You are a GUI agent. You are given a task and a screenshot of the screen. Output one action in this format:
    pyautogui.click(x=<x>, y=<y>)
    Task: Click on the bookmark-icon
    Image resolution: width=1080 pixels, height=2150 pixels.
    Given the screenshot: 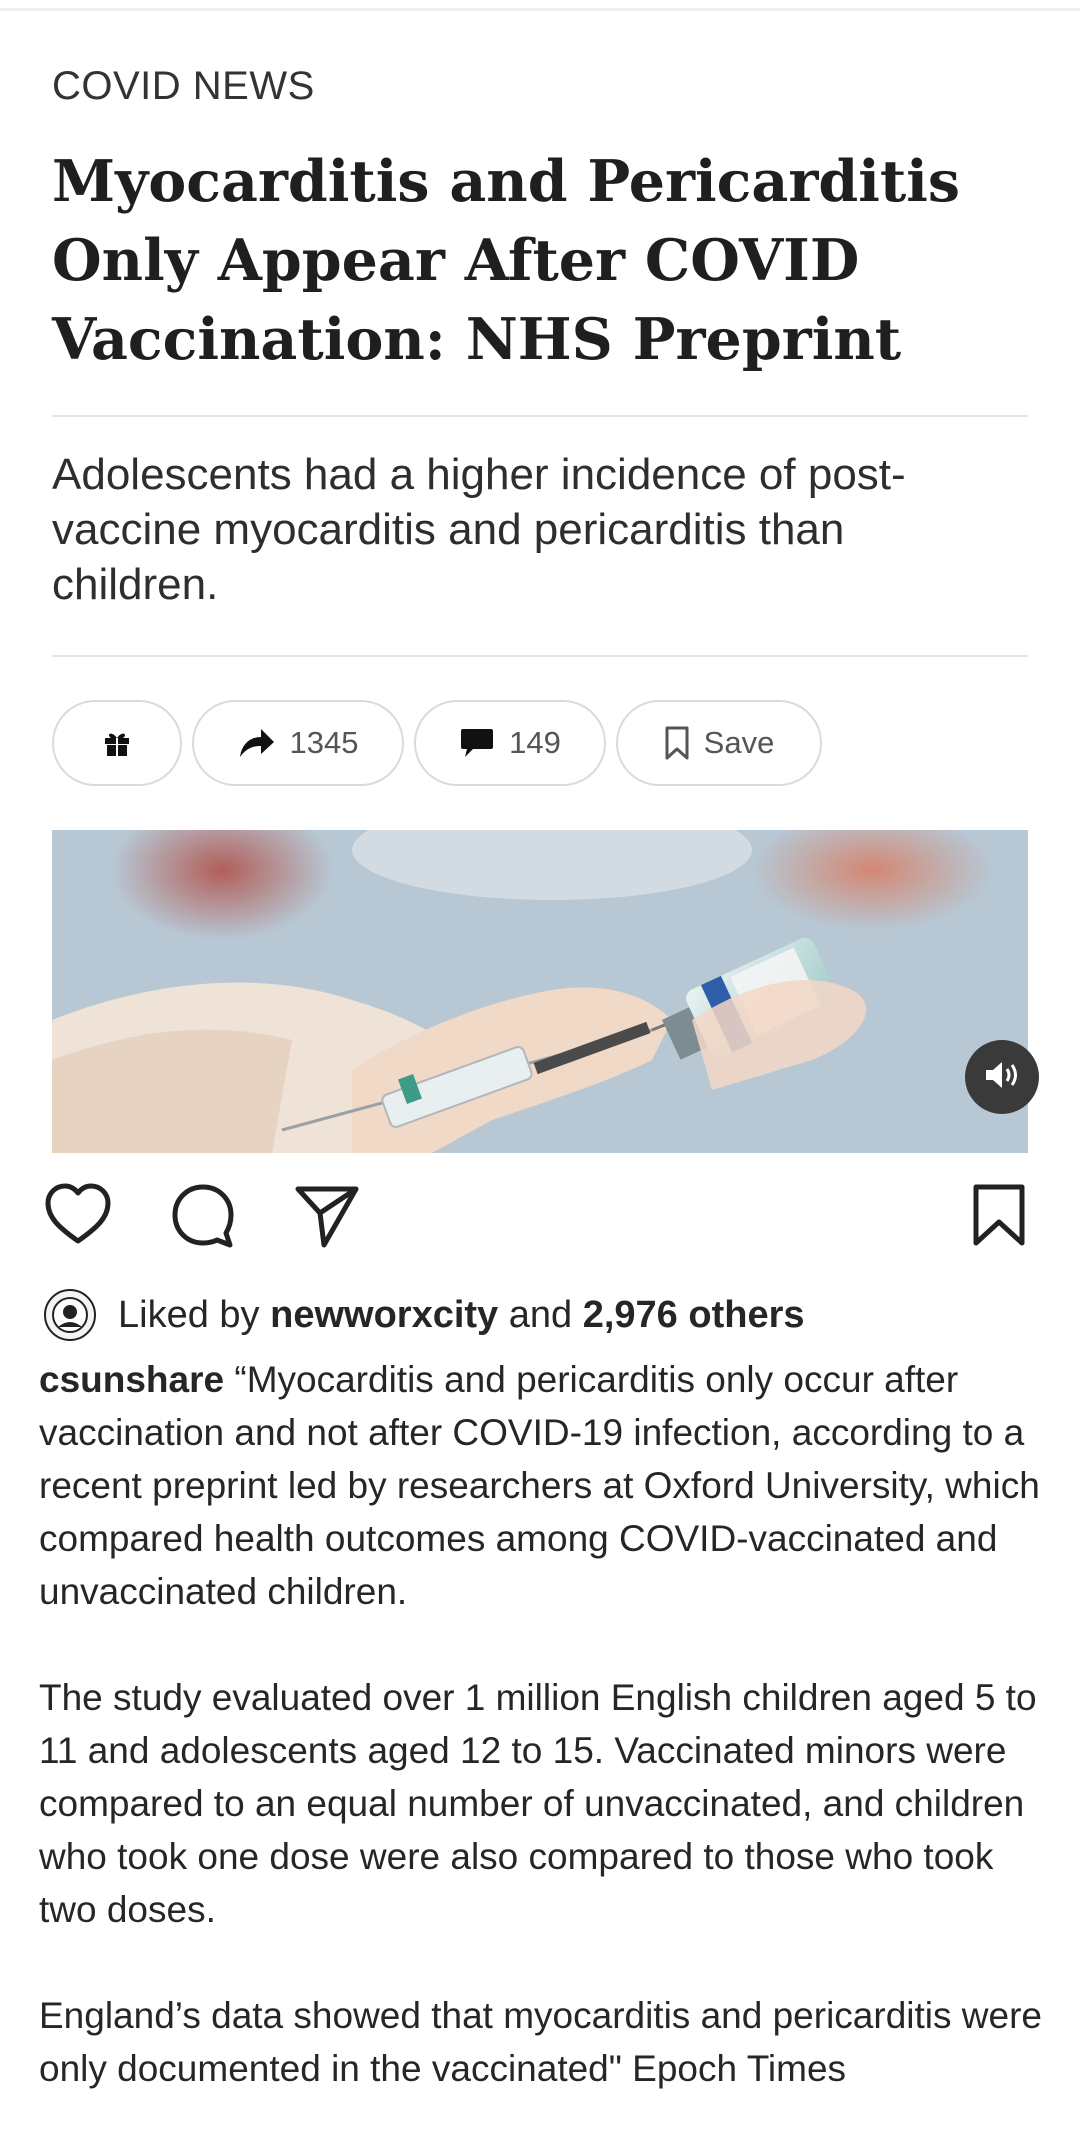 What is the action you would take?
    pyautogui.click(x=677, y=743)
    